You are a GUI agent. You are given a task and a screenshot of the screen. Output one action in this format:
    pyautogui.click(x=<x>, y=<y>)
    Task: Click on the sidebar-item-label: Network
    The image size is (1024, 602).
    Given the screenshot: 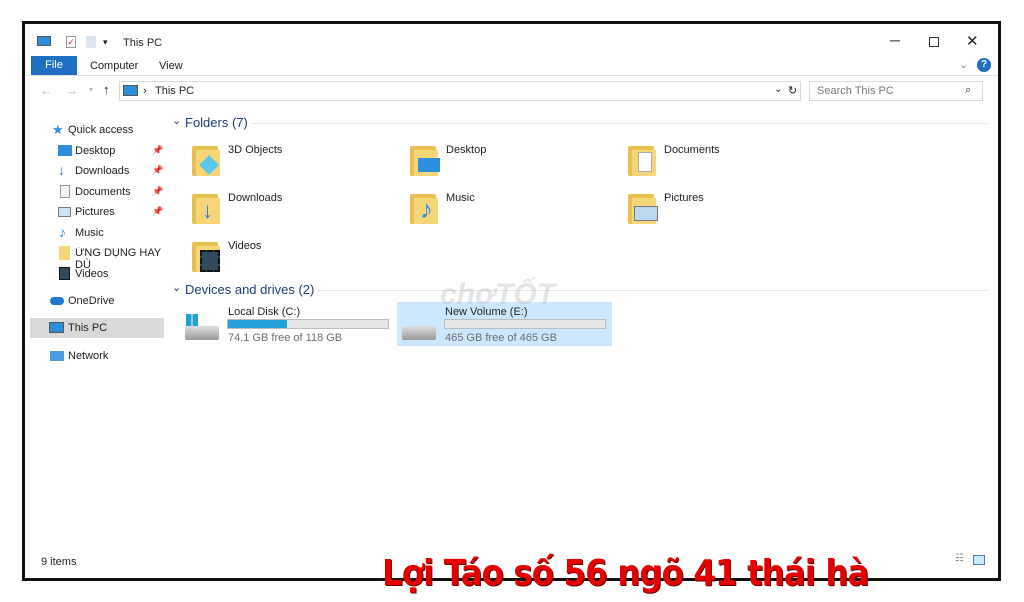 What is the action you would take?
    pyautogui.click(x=88, y=356)
    